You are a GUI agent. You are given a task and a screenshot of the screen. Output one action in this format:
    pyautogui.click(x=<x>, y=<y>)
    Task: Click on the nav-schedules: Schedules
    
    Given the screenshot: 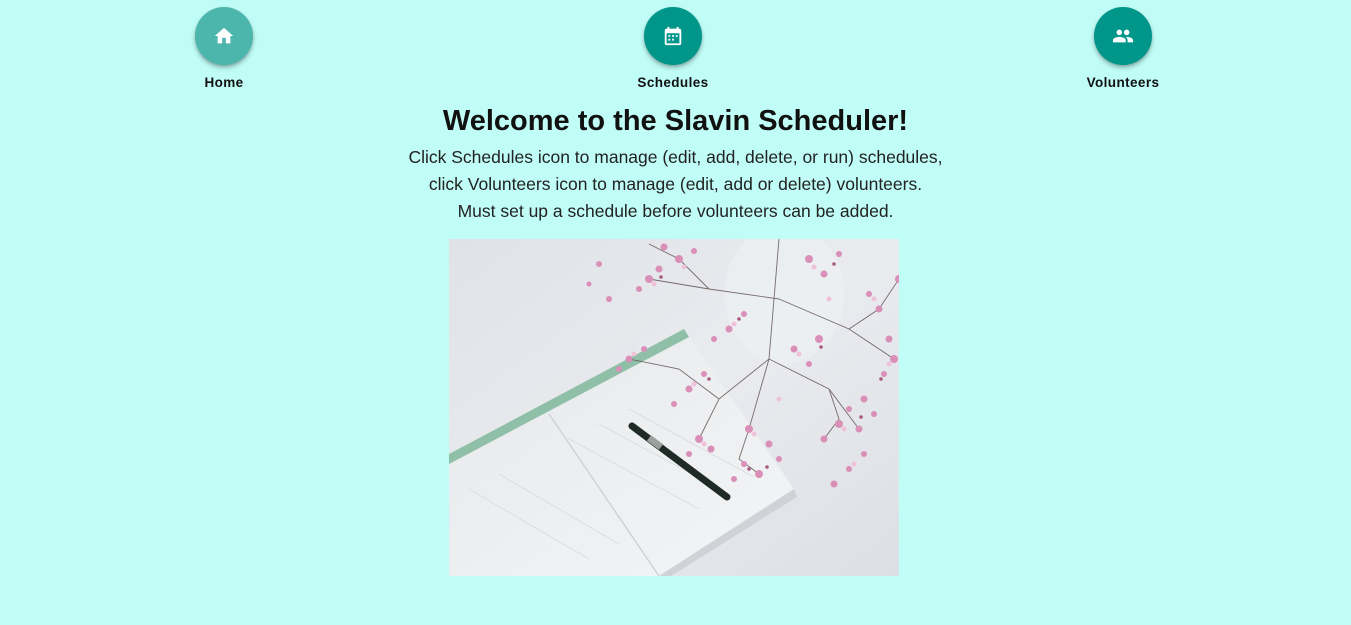 What is the action you would take?
    pyautogui.click(x=673, y=48)
    